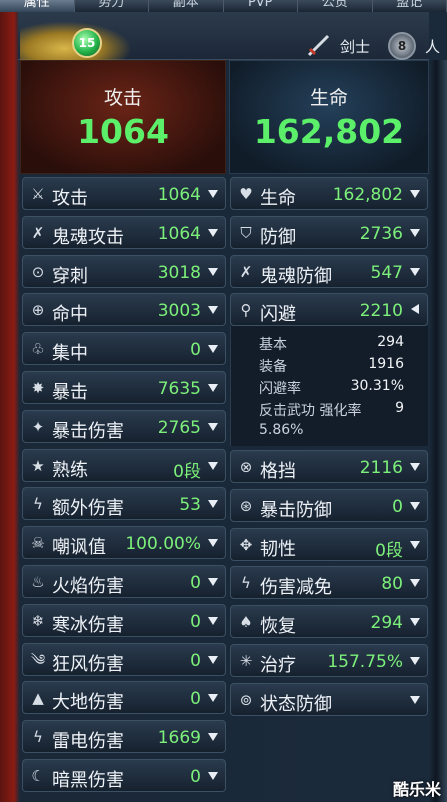  Describe the element at coordinates (124, 465) in the screenshot. I see `stat-row: ★ 熟练 0段` at that location.